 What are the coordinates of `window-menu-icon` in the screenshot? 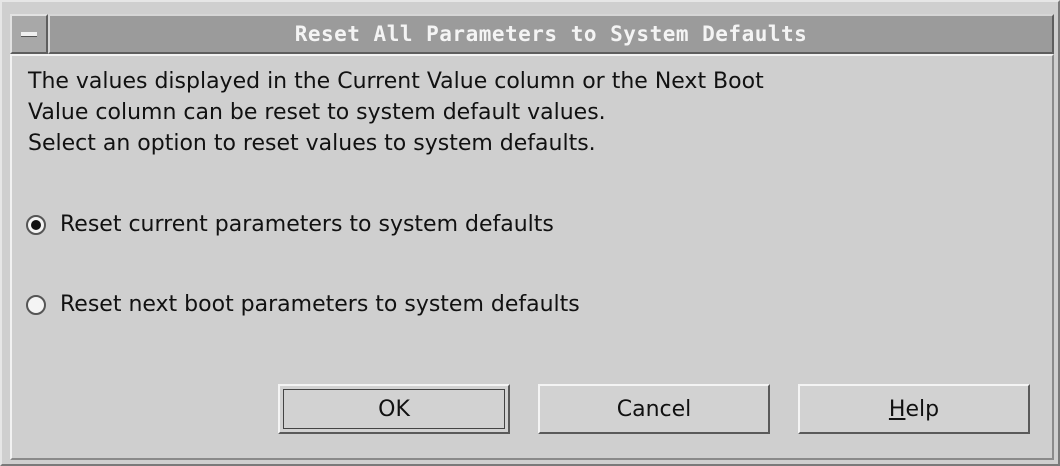 It's located at (29, 34).